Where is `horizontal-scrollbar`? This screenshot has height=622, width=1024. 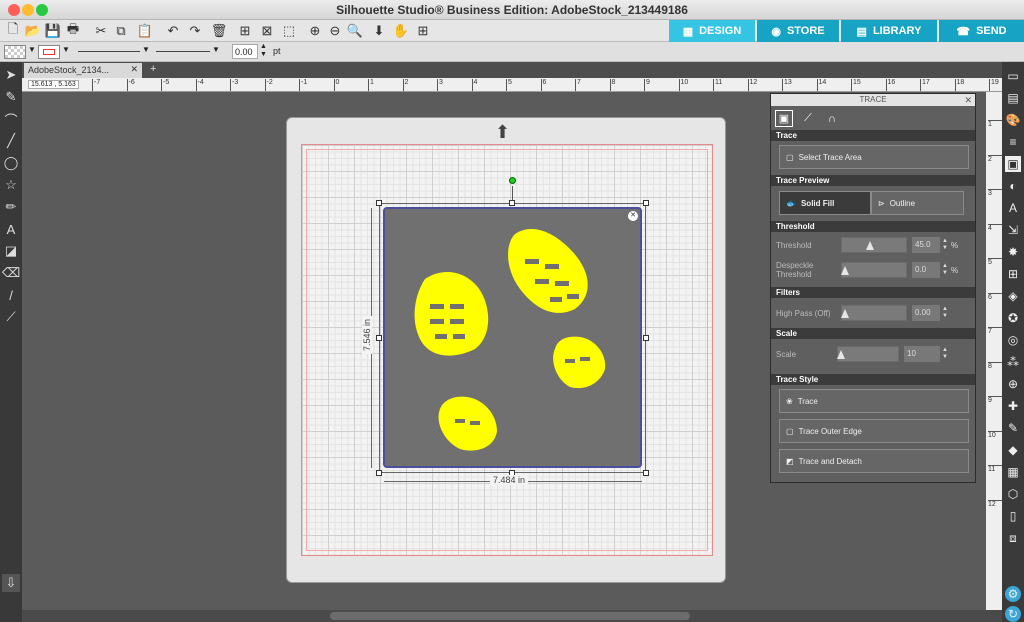 horizontal-scrollbar is located at coordinates (512, 616).